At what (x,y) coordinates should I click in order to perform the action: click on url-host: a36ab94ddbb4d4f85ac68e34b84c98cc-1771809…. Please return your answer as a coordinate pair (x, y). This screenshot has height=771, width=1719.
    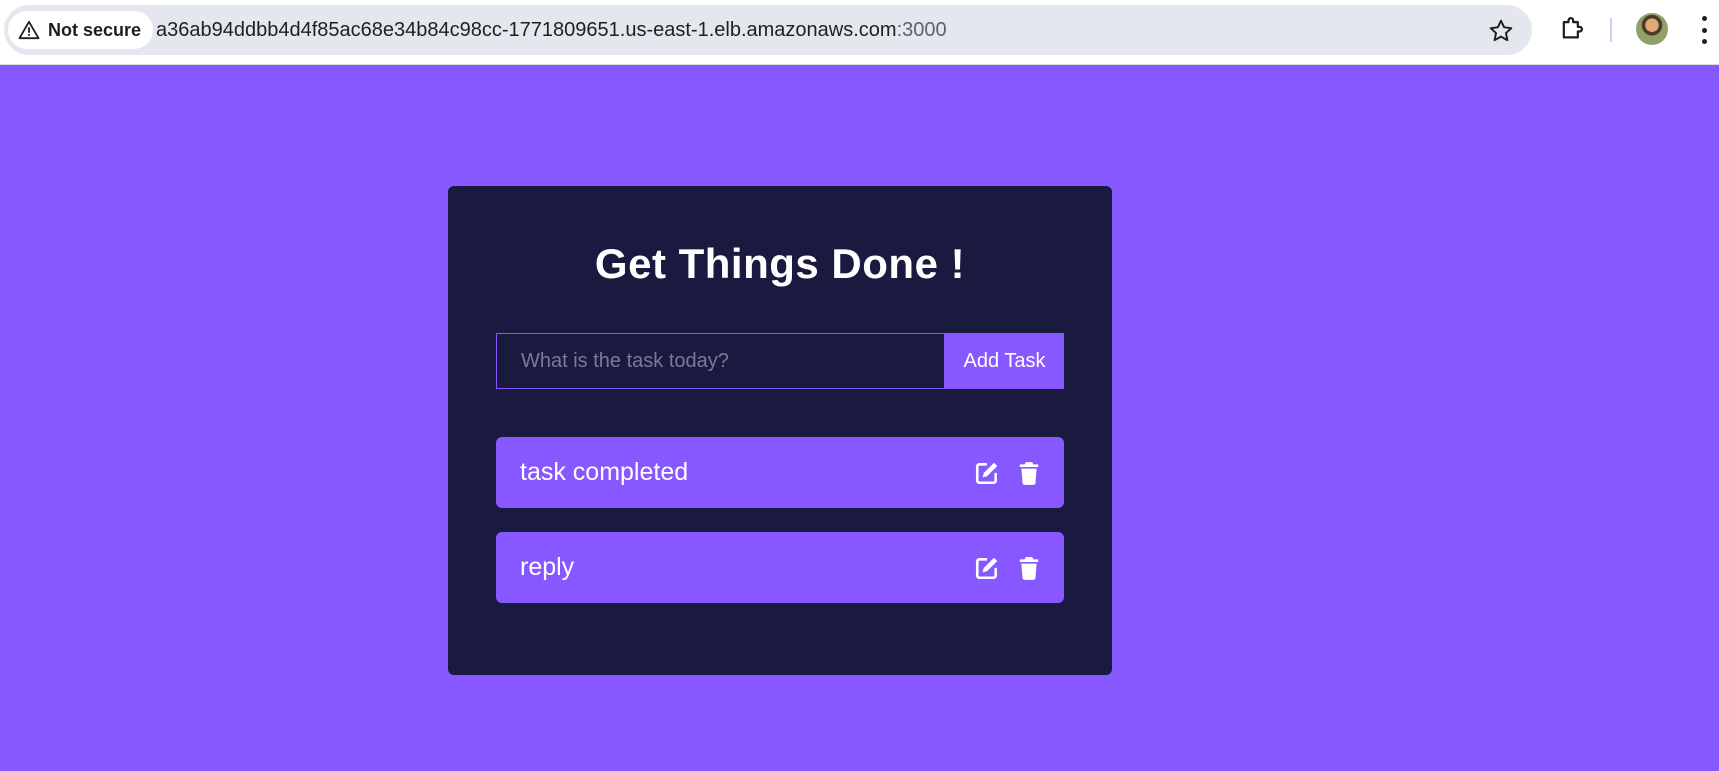
    Looking at the image, I should click on (526, 30).